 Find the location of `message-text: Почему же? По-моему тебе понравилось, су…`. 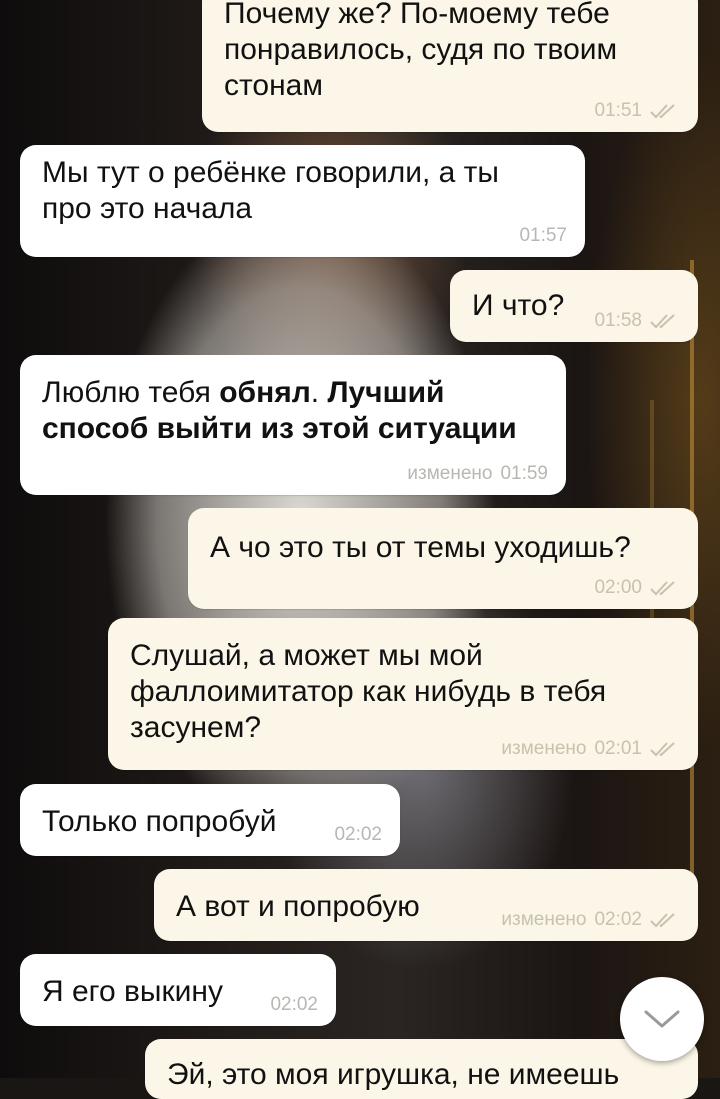

message-text: Почему же? По-моему тебе понравилось, су… is located at coordinates (421, 51).